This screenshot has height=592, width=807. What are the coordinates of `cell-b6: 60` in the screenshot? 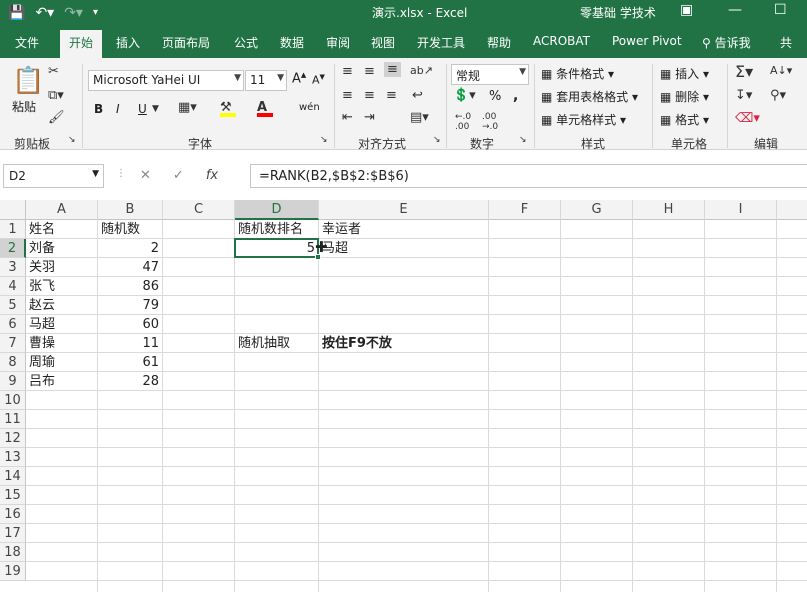 It's located at (130, 324).